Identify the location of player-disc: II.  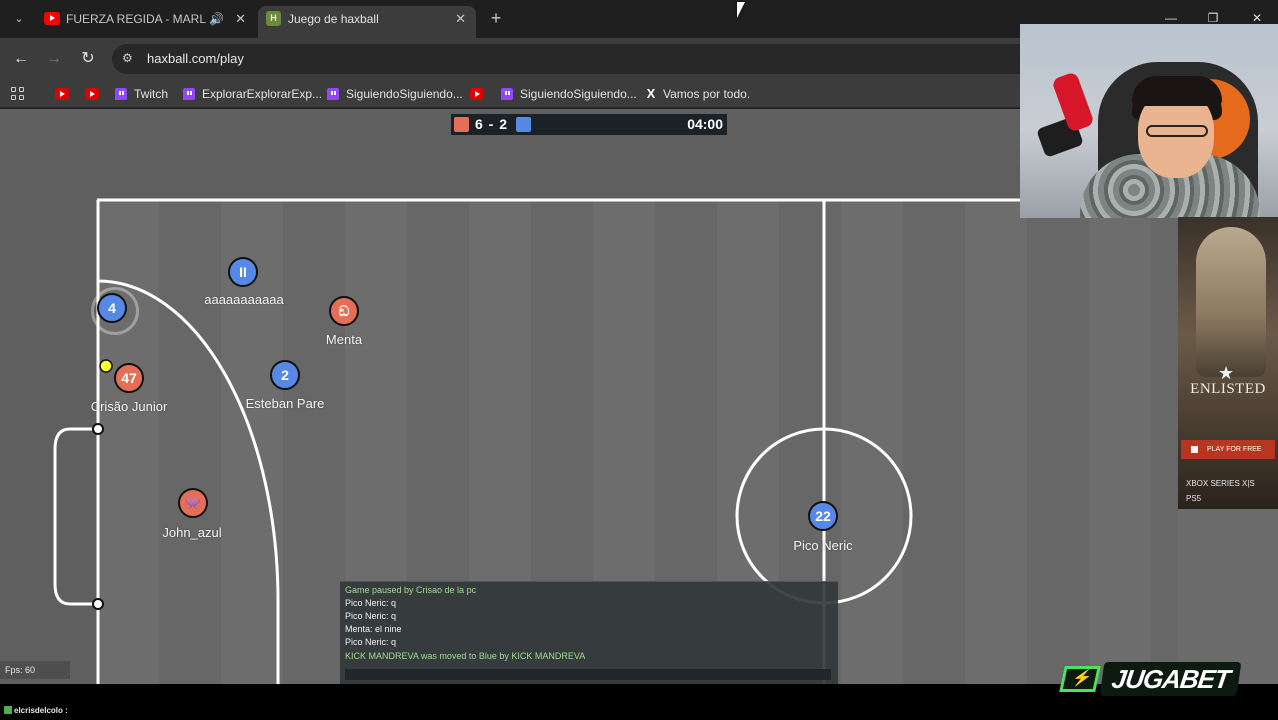
(243, 272).